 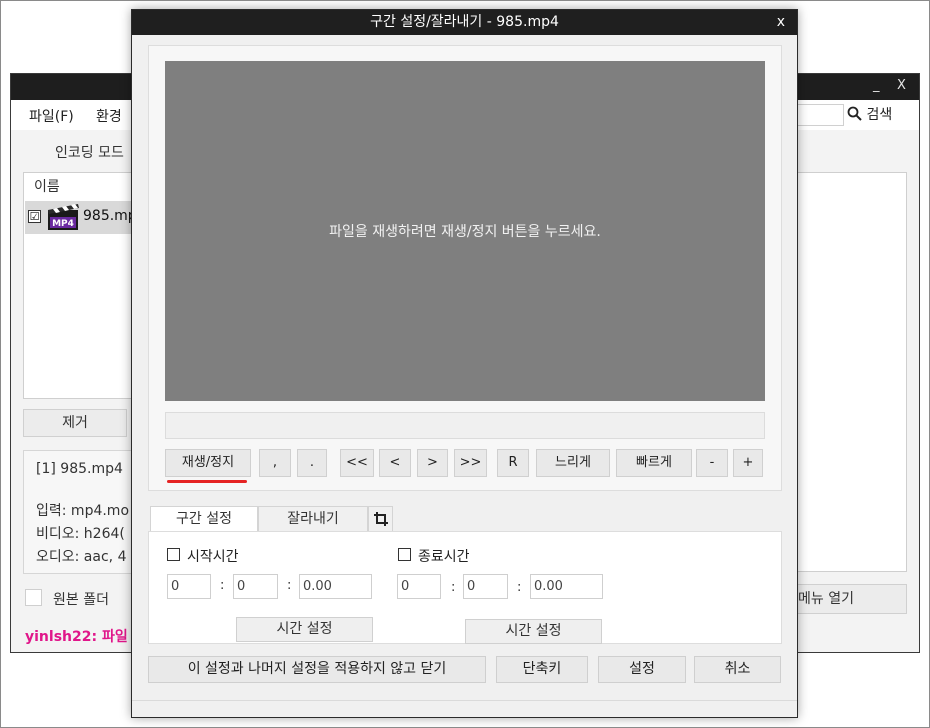 What do you see at coordinates (275, 463) in the screenshot?
I see `prev-frame-button: ,` at bounding box center [275, 463].